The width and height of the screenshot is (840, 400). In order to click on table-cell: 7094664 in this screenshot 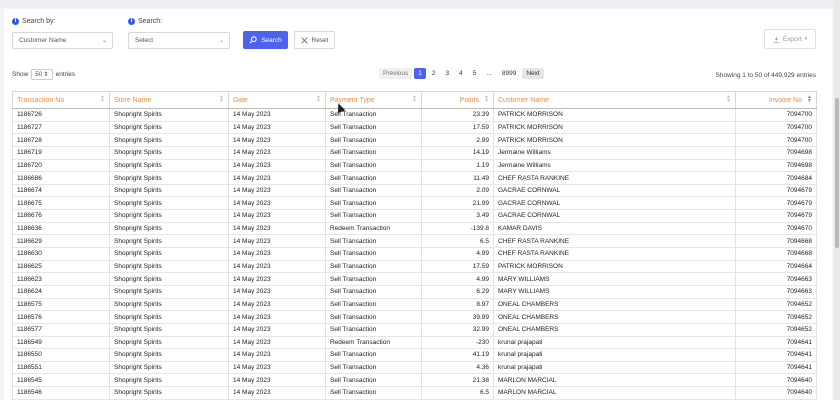, I will do `click(776, 267)`.